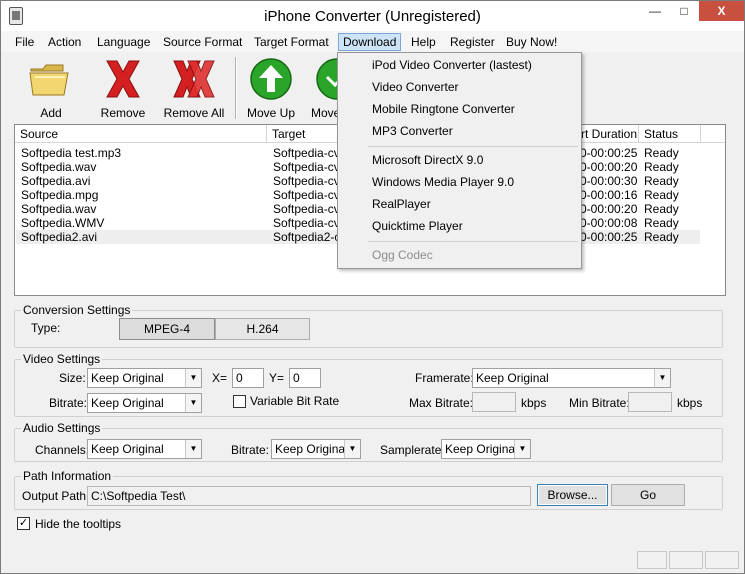  I want to click on menu-action: Action, so click(64, 42).